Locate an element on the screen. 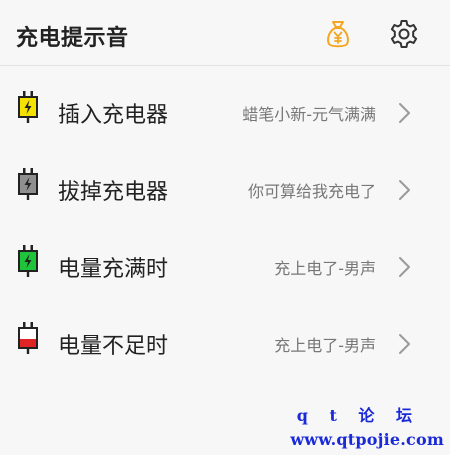 The height and width of the screenshot is (455, 450). row-label: 电量不足时 is located at coordinates (113, 346).